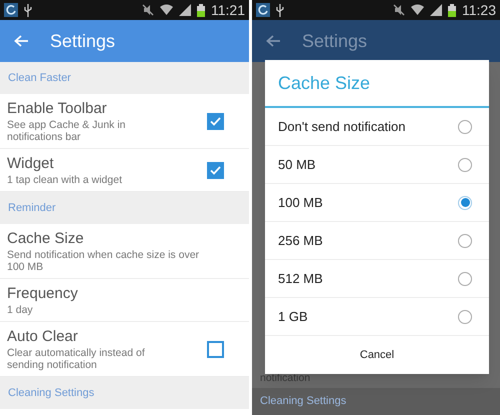  What do you see at coordinates (76, 359) in the screenshot?
I see `setting-description: Clear automatically instead of sending notification` at bounding box center [76, 359].